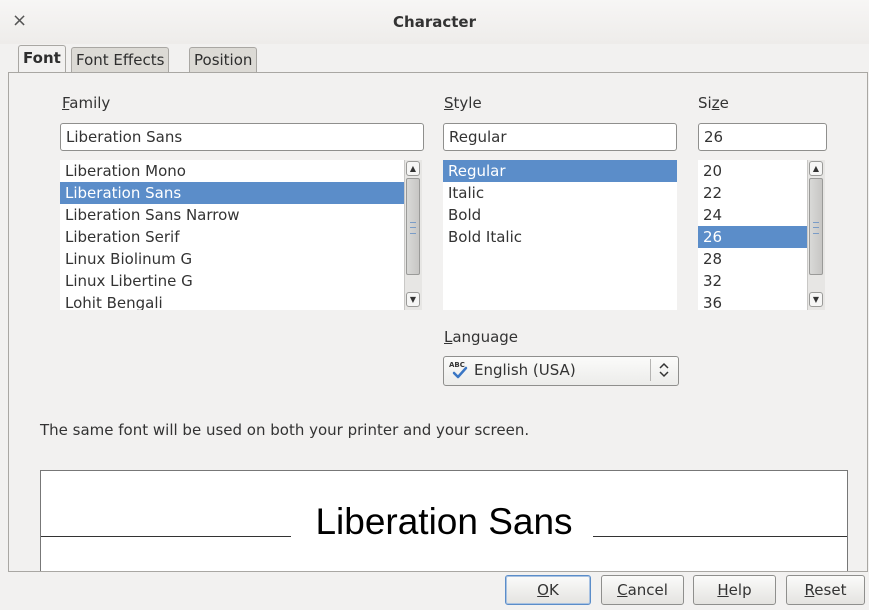  I want to click on language-select: ABC English (USA), so click(561, 371).